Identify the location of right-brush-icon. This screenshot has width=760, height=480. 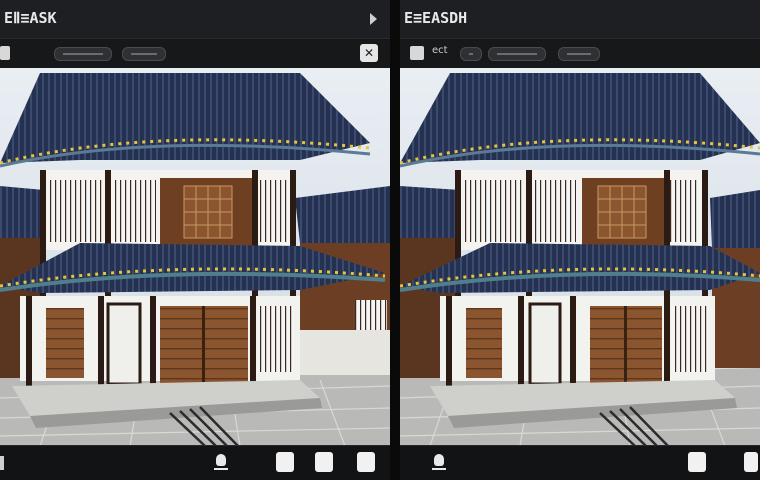
(439, 462).